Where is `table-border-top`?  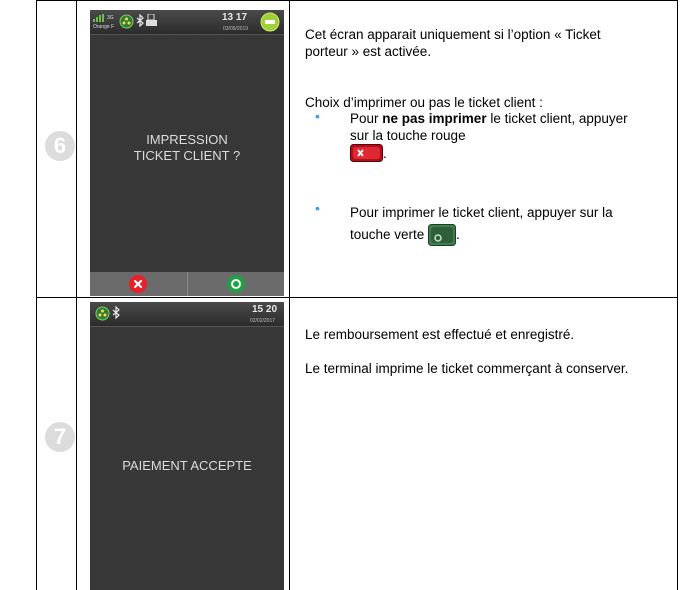
table-border-top is located at coordinates (357, 0).